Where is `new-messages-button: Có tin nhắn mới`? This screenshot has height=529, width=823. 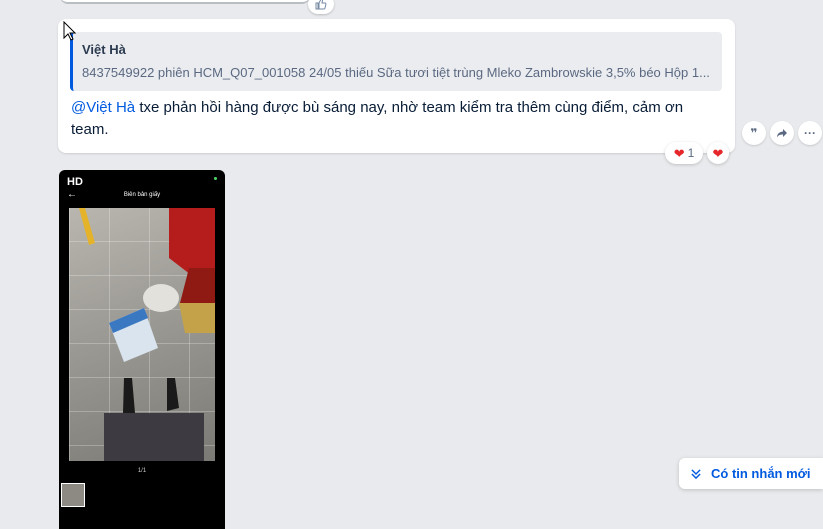 new-messages-button: Có tin nhắn mới is located at coordinates (751, 473).